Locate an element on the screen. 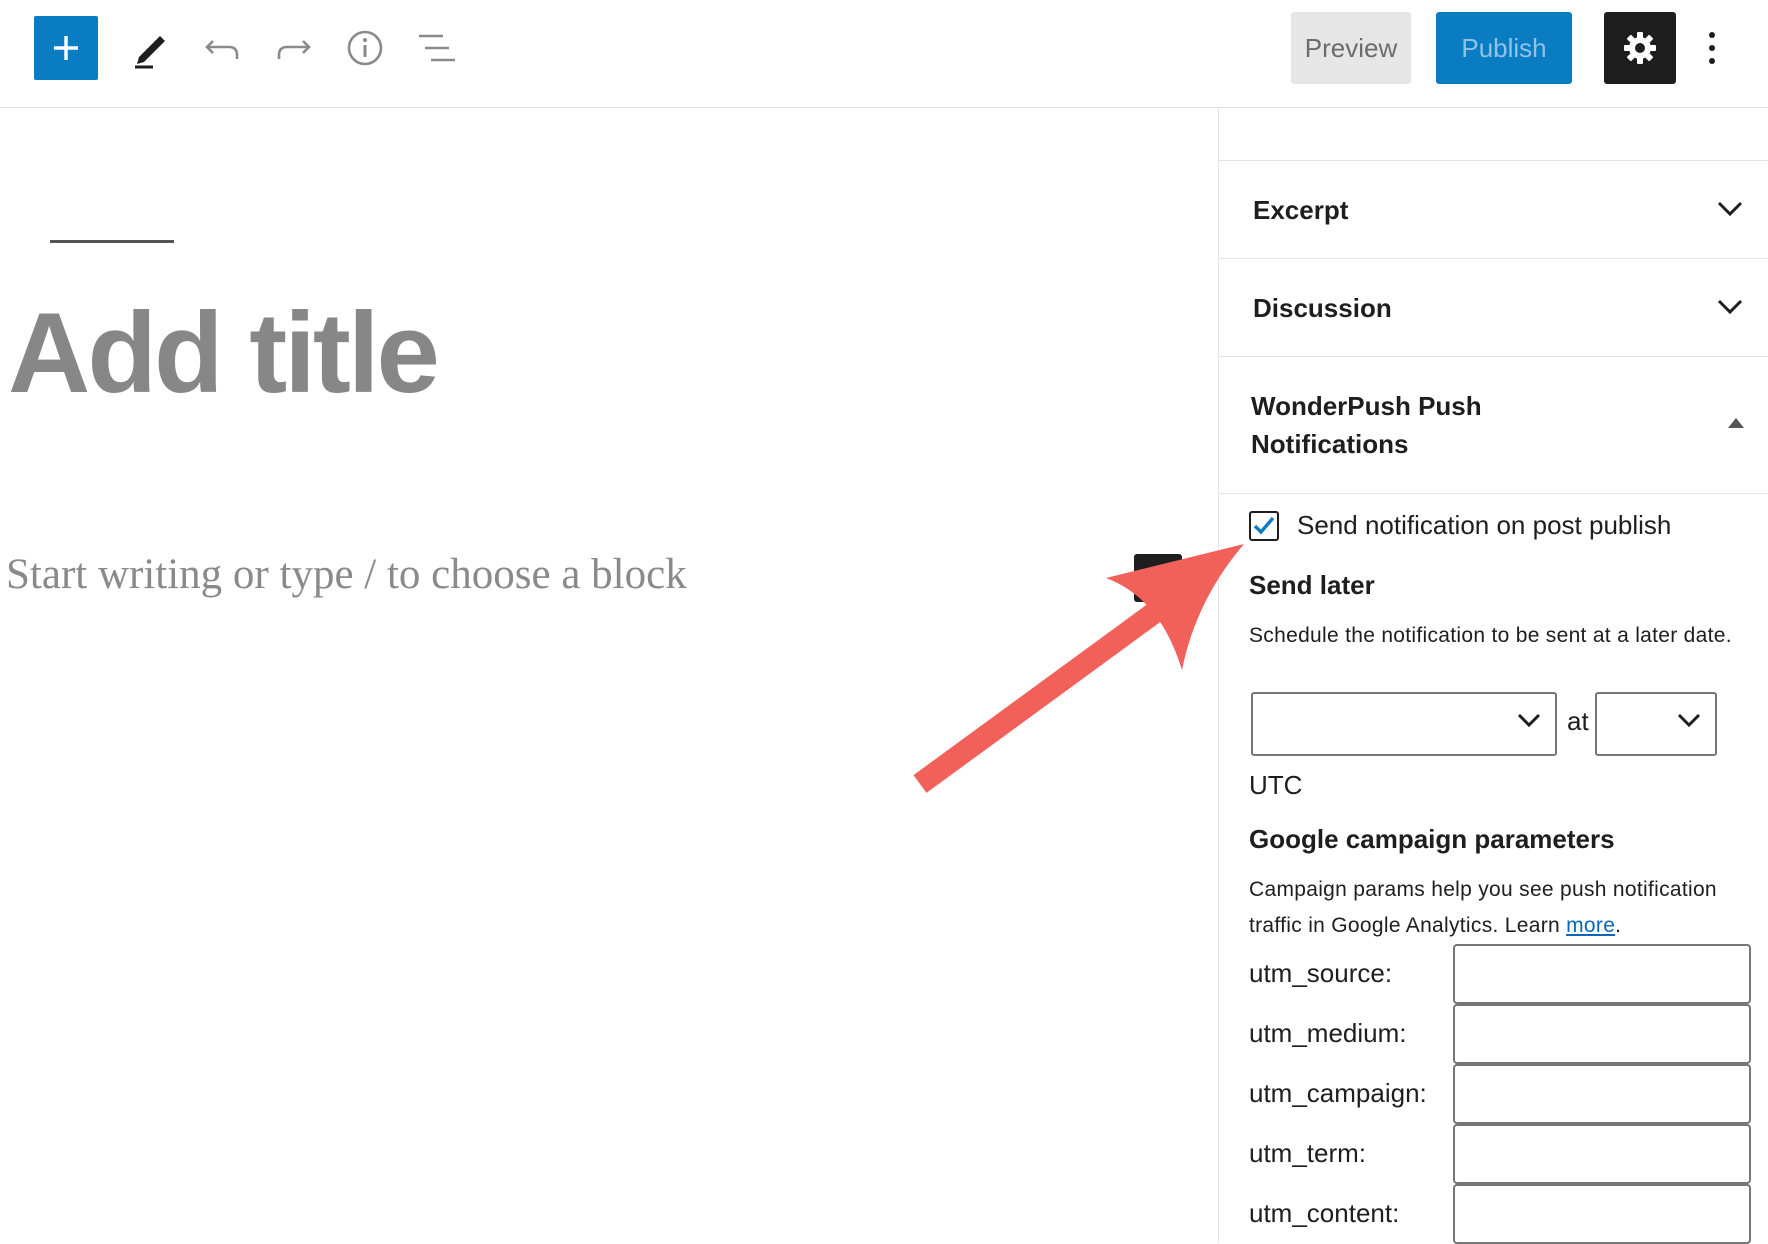 The height and width of the screenshot is (1244, 1768). utm-campaign-row: utm_campaign: is located at coordinates (1508, 1094).